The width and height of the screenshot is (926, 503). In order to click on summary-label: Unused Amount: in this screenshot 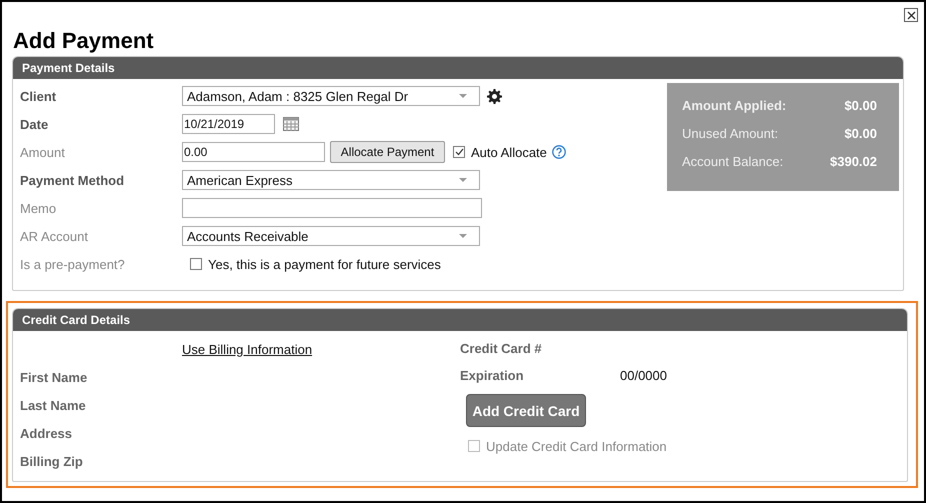, I will do `click(730, 134)`.